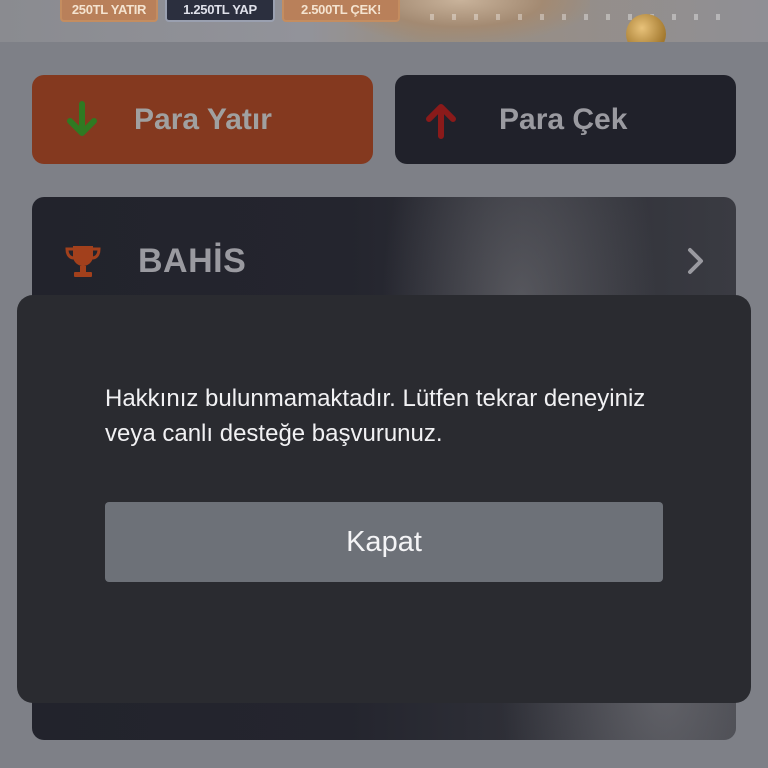 This screenshot has height=768, width=768. What do you see at coordinates (384, 542) in the screenshot?
I see `close-button: Kapat` at bounding box center [384, 542].